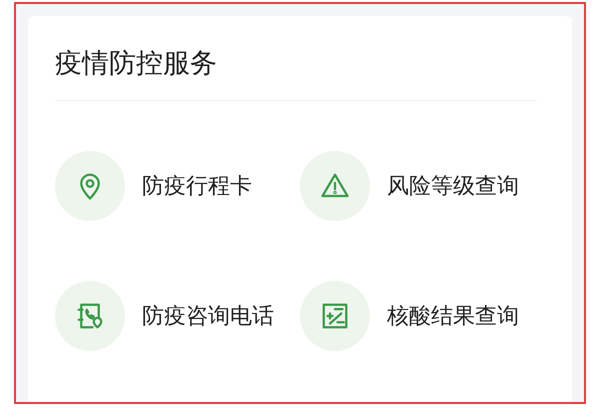 The image size is (600, 418). I want to click on service-label: 风险等级查询, so click(453, 186).